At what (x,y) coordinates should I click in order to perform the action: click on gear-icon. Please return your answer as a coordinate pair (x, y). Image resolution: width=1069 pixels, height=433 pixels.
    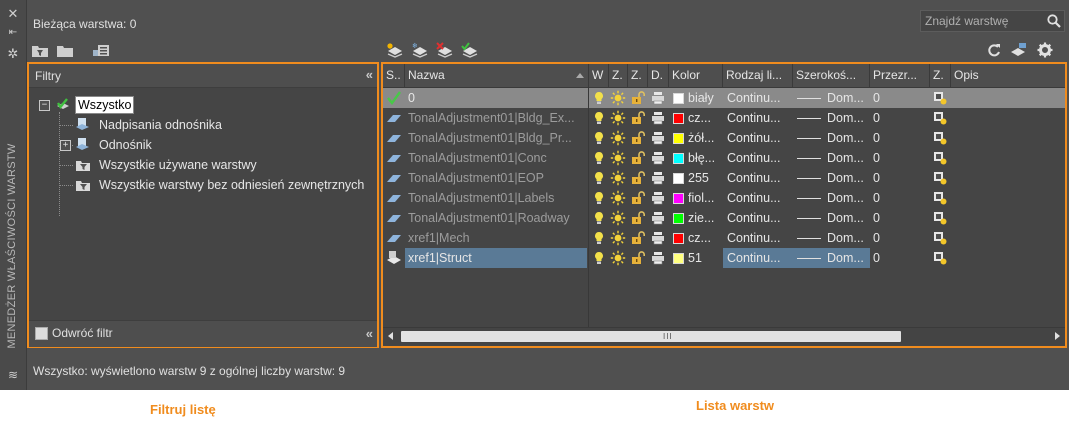
    Looking at the image, I should click on (1045, 50).